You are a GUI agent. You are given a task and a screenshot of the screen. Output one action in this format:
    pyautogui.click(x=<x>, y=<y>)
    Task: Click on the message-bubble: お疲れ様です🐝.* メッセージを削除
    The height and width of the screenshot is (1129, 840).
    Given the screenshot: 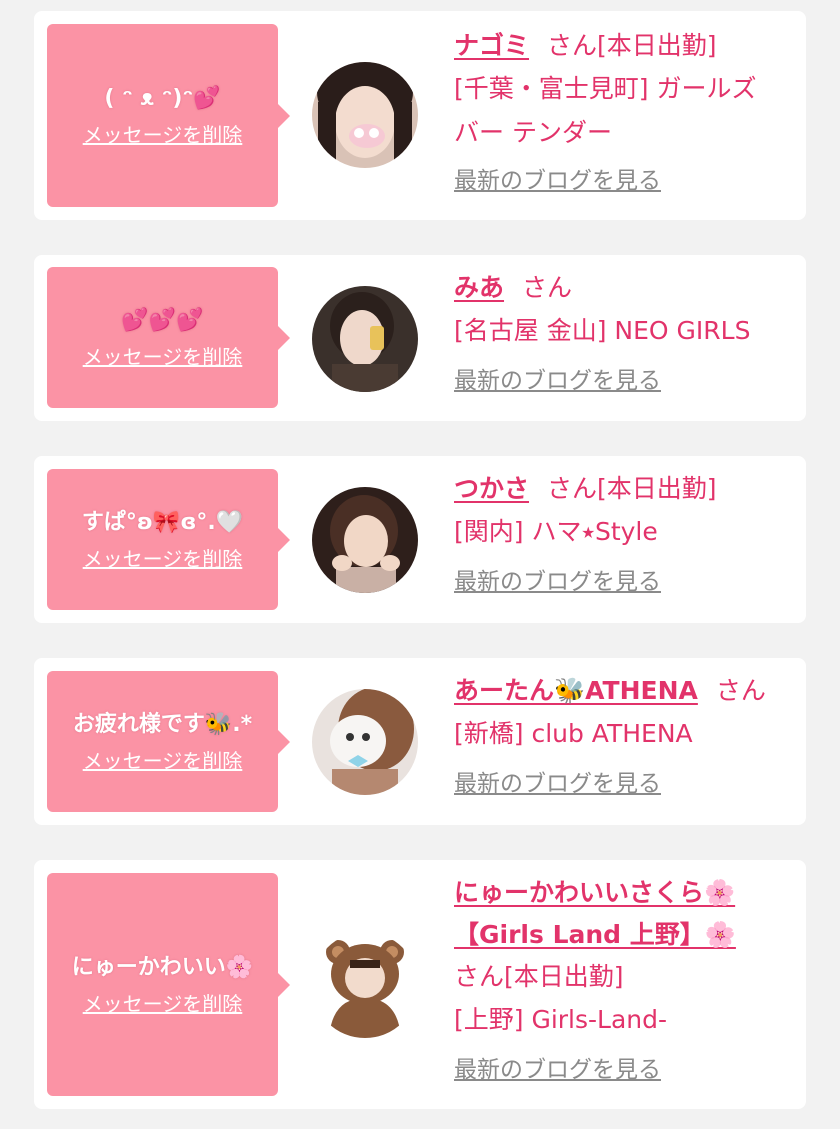 What is the action you would take?
    pyautogui.click(x=168, y=741)
    